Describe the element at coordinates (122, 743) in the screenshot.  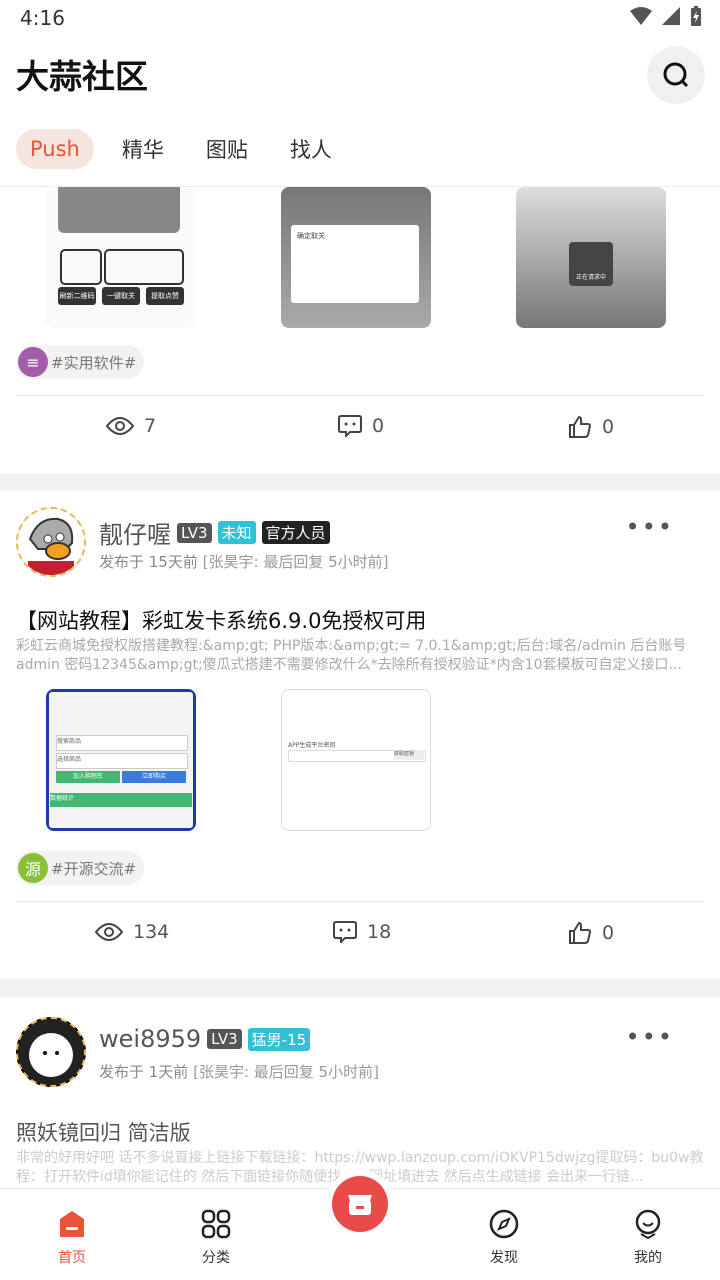
I see `thumb-label: 搜索商品` at that location.